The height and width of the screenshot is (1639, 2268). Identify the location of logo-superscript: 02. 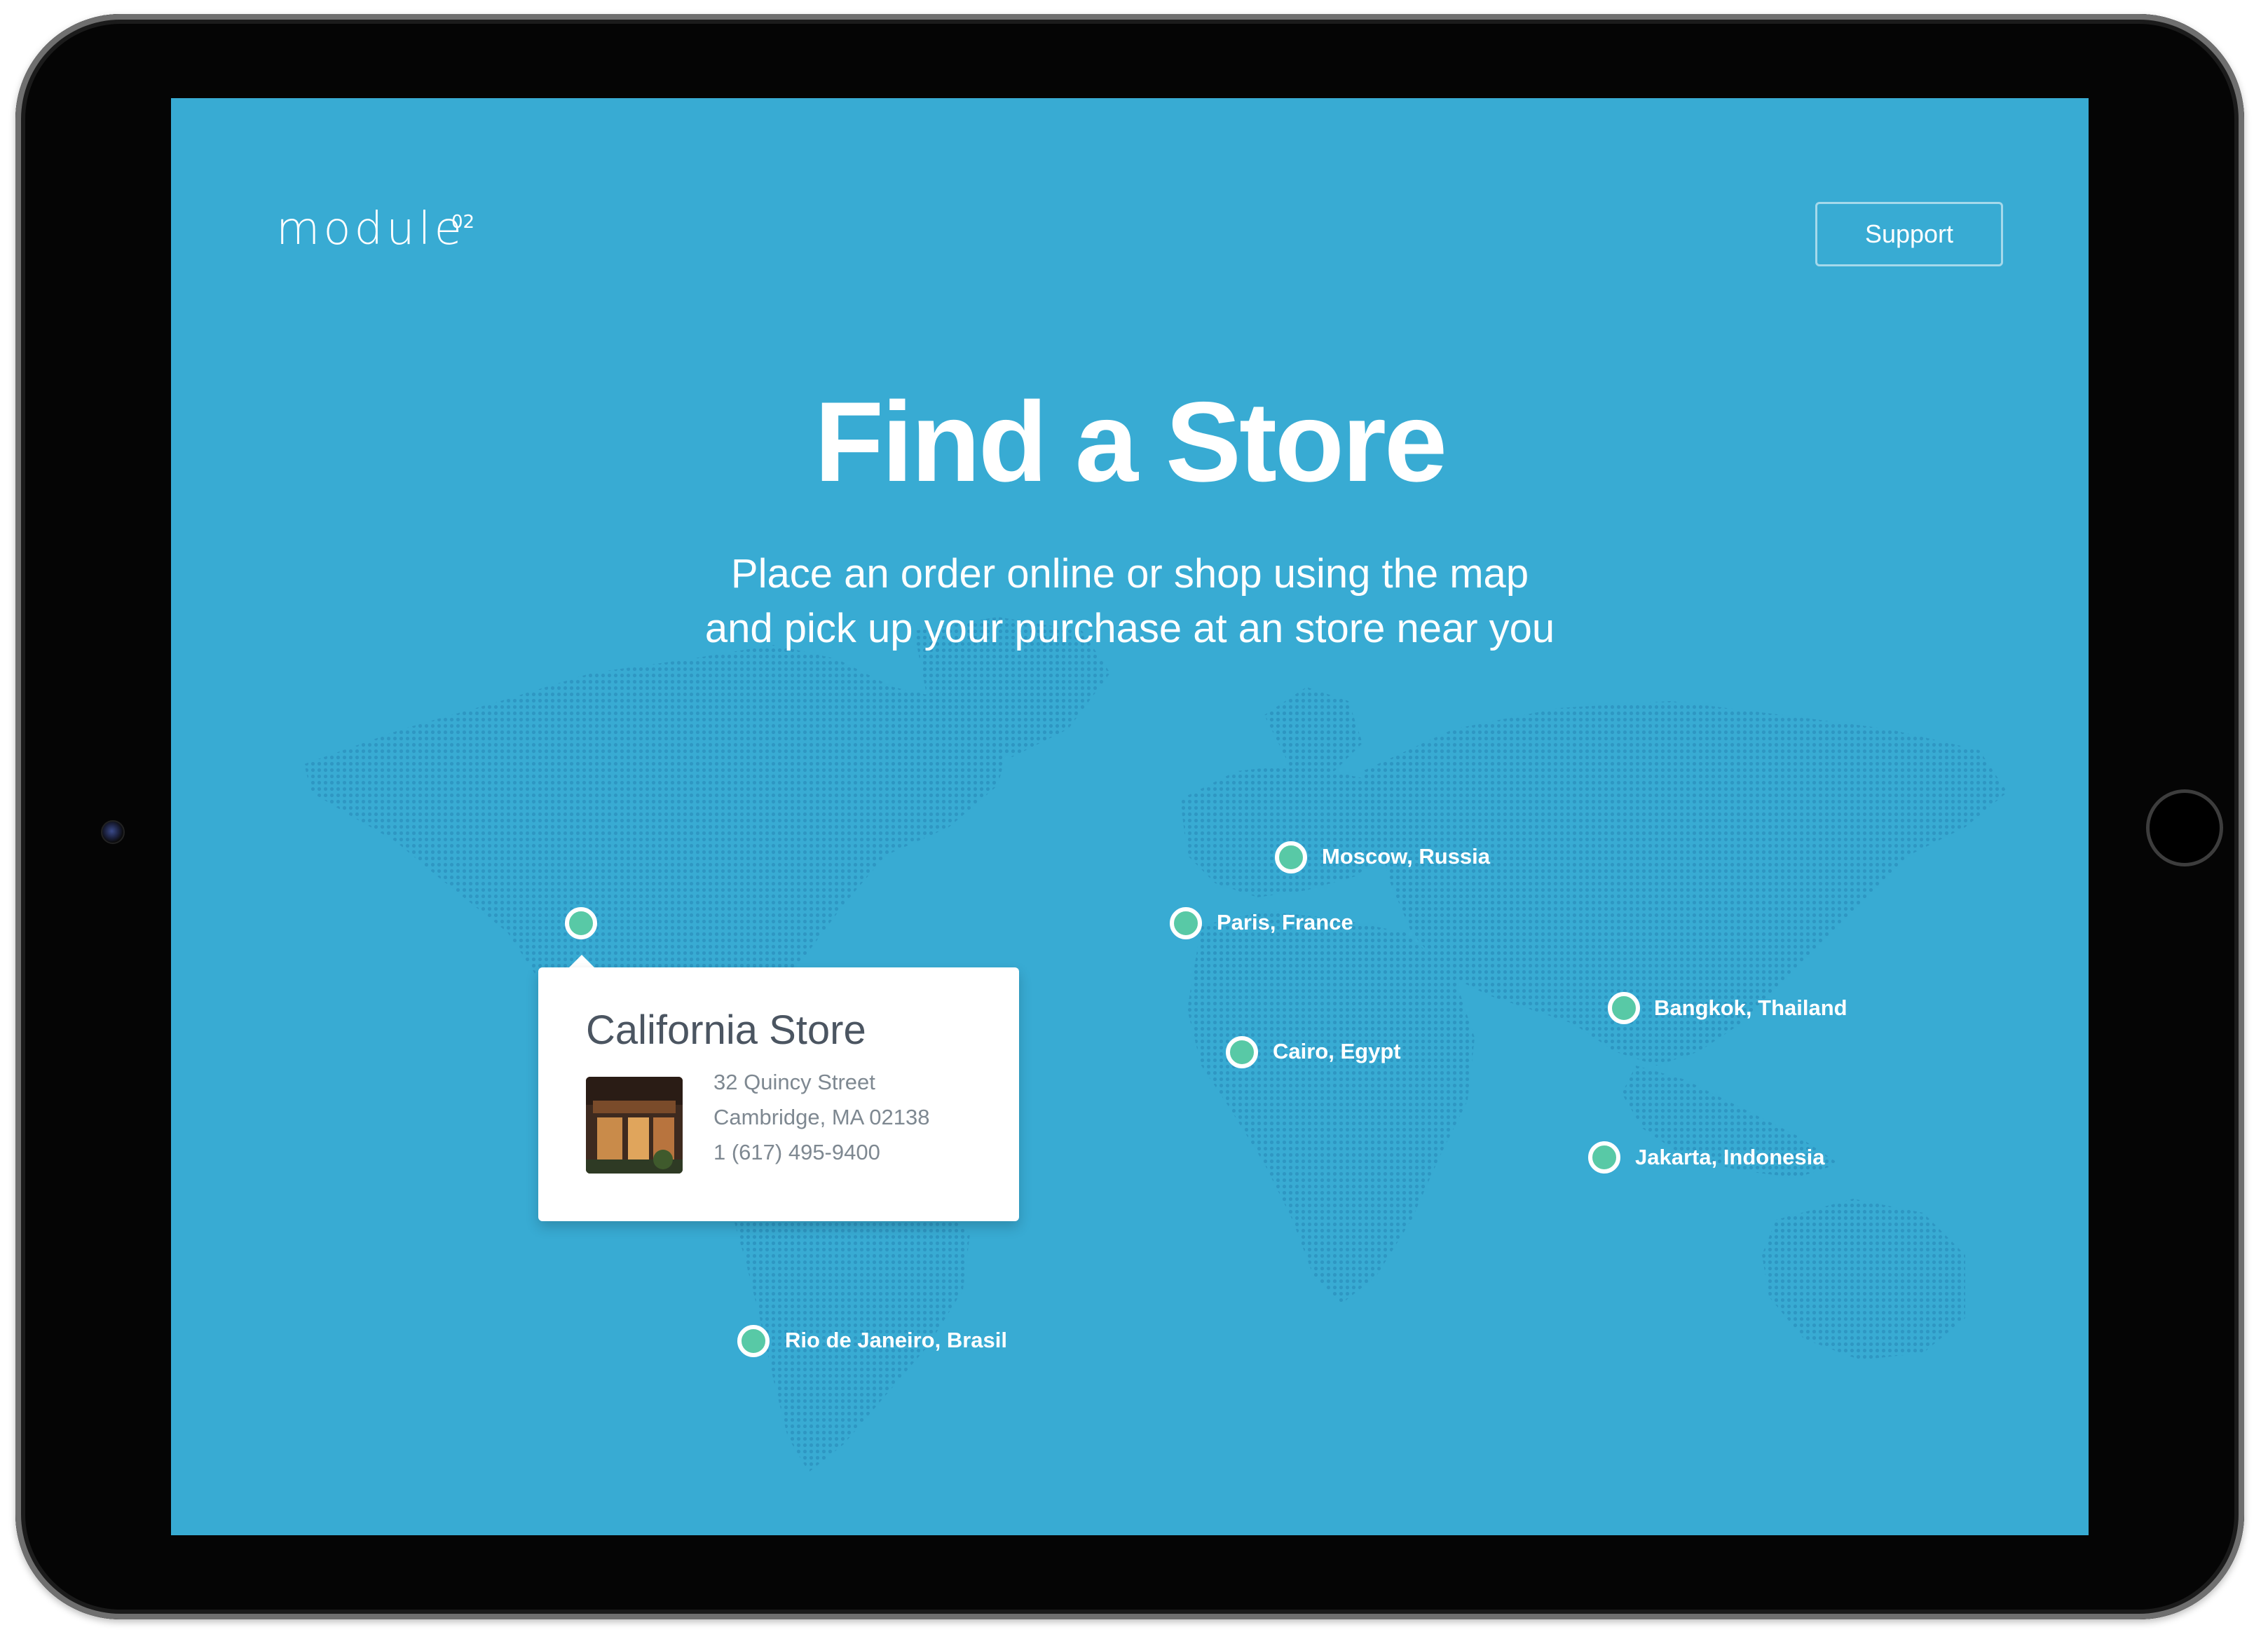
(463, 223).